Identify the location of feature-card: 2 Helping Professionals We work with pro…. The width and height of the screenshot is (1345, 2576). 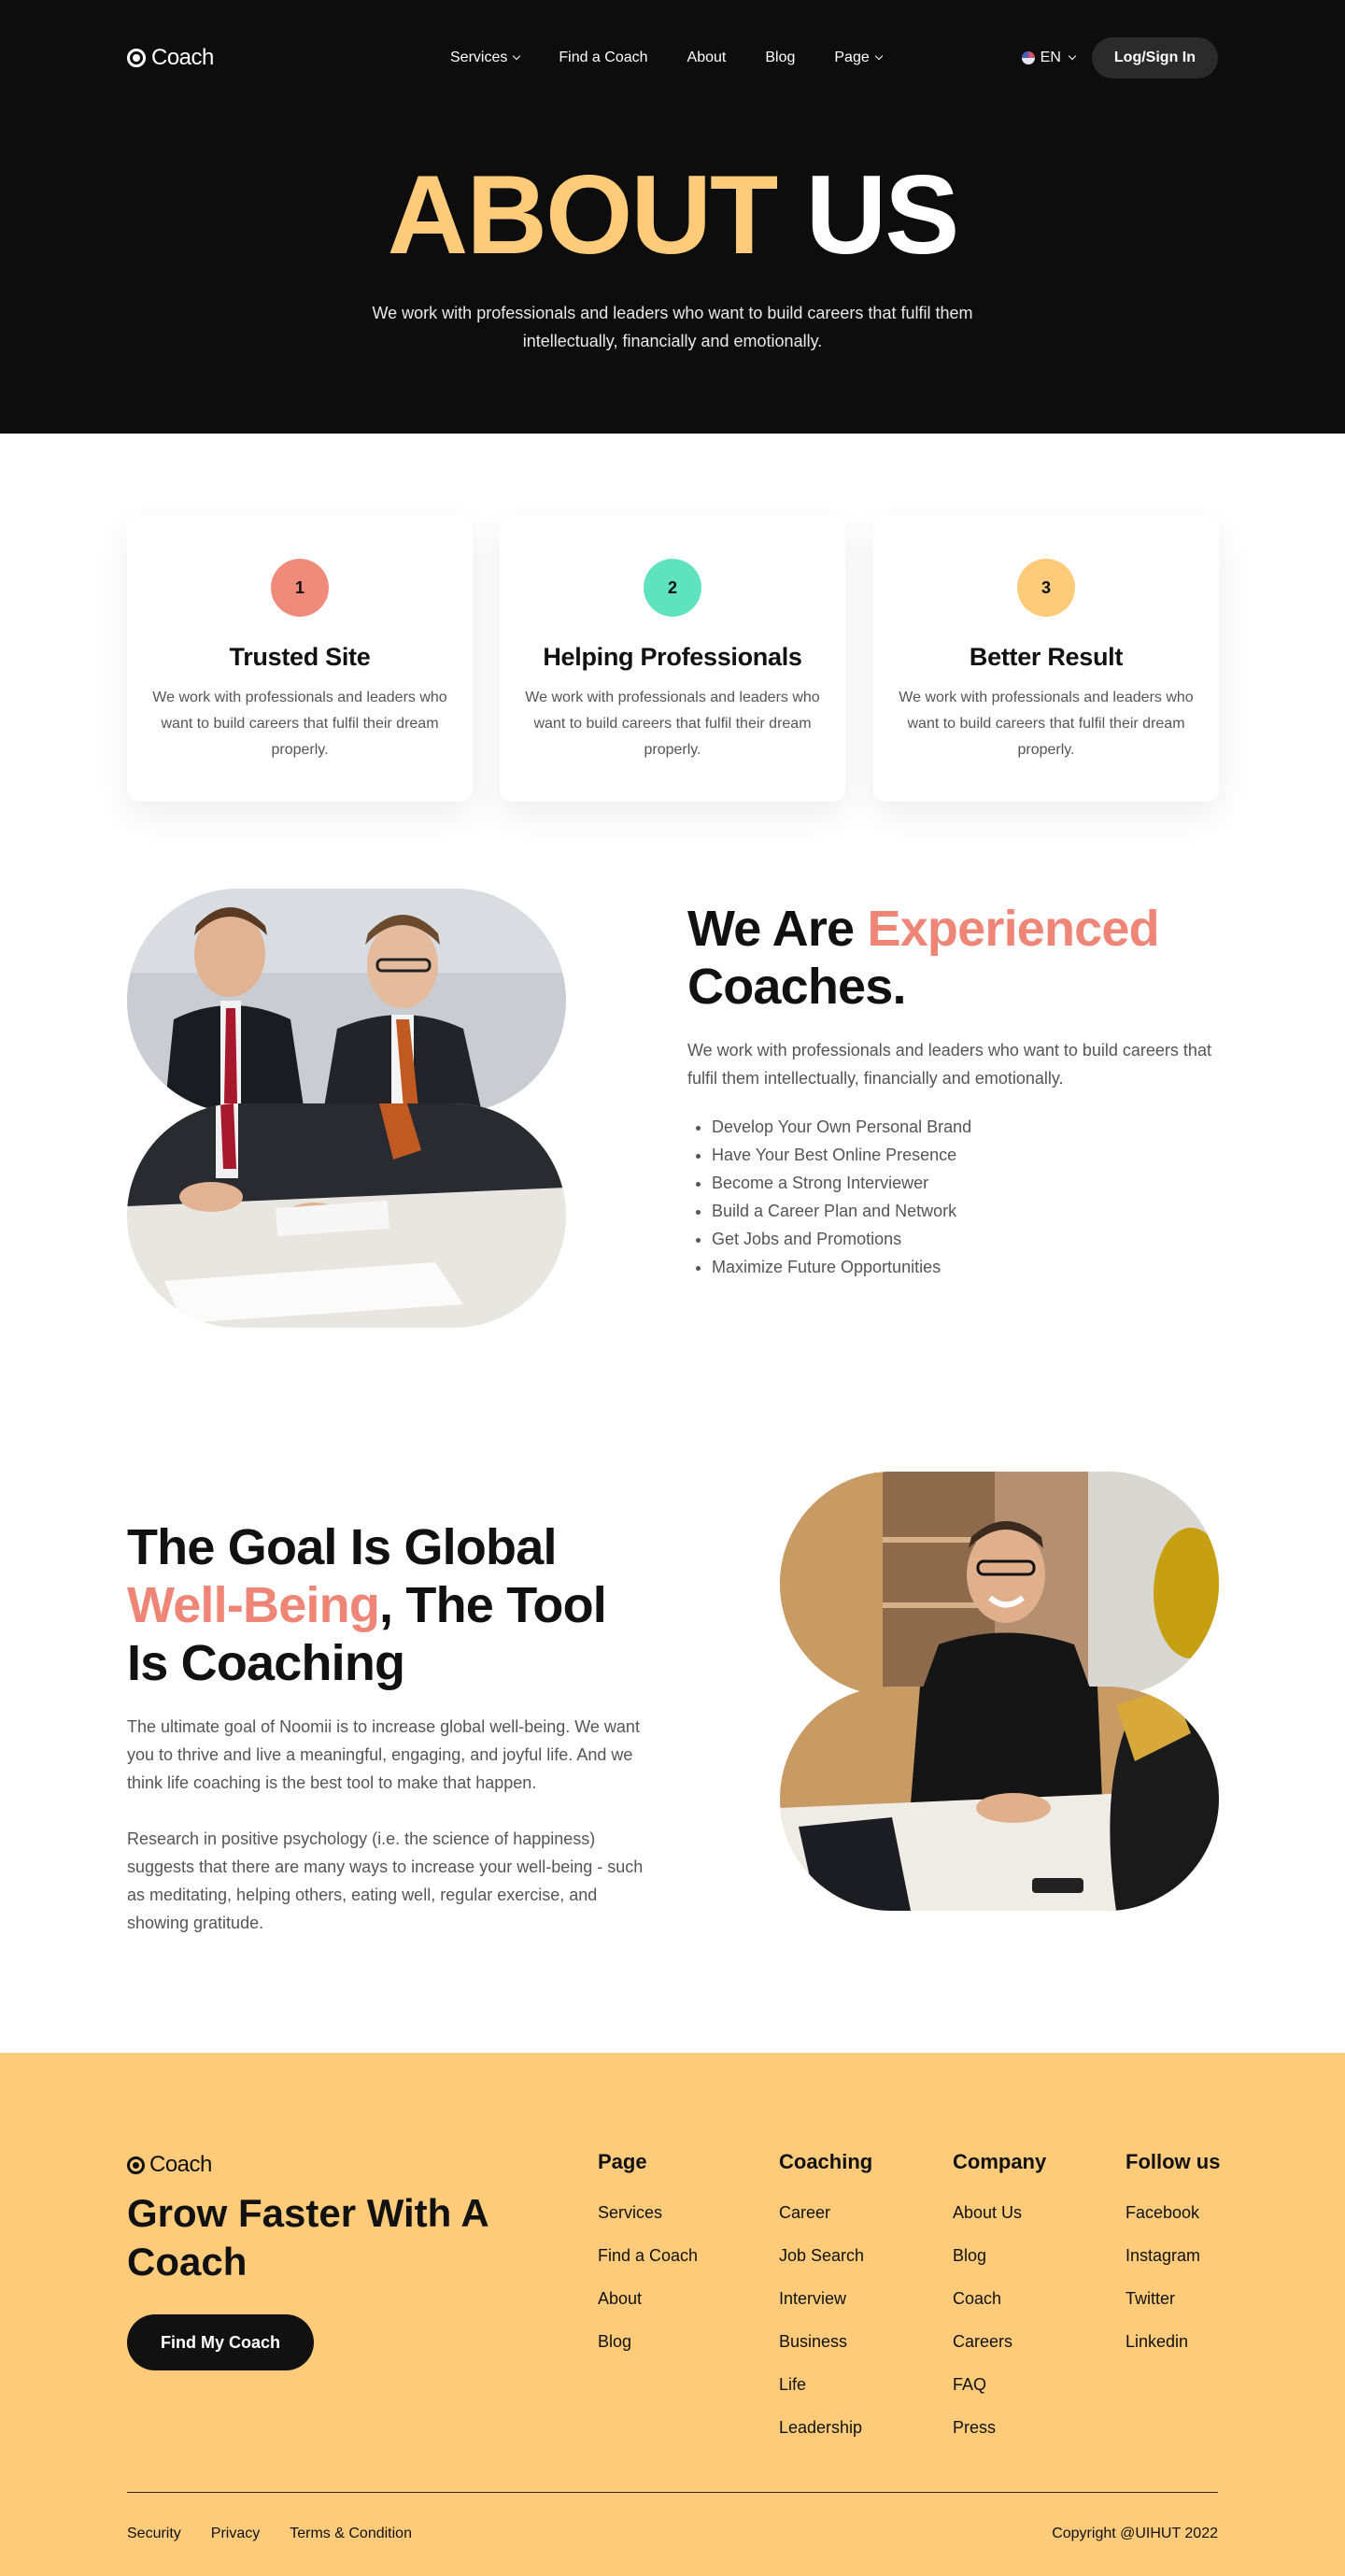
(672, 659).